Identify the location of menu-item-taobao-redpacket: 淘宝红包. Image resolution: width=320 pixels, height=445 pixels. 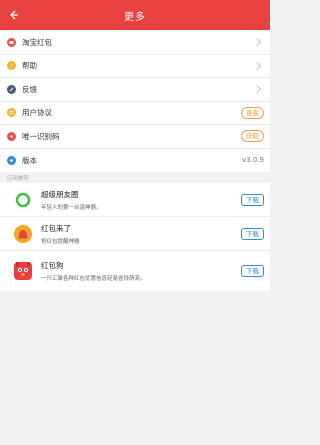
(135, 43).